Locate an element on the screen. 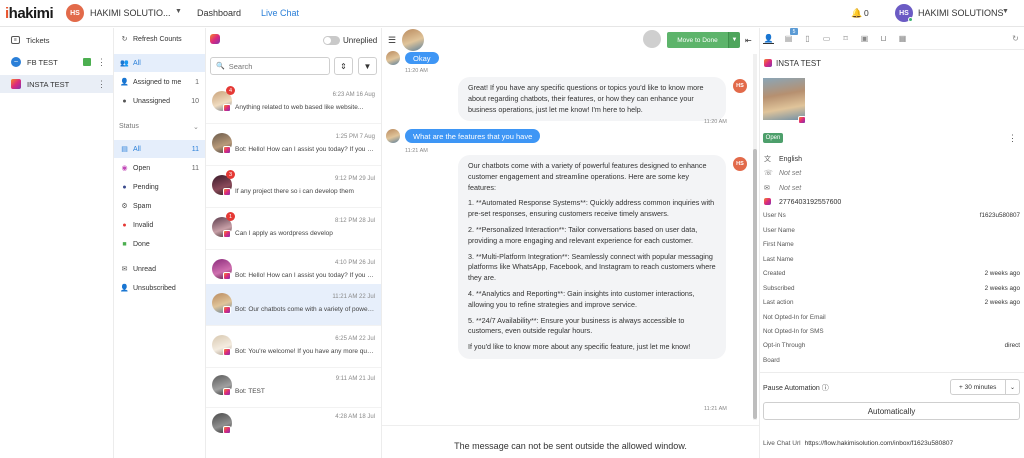 The height and width of the screenshot is (458, 1024). sort-button: ⇕ is located at coordinates (343, 66).